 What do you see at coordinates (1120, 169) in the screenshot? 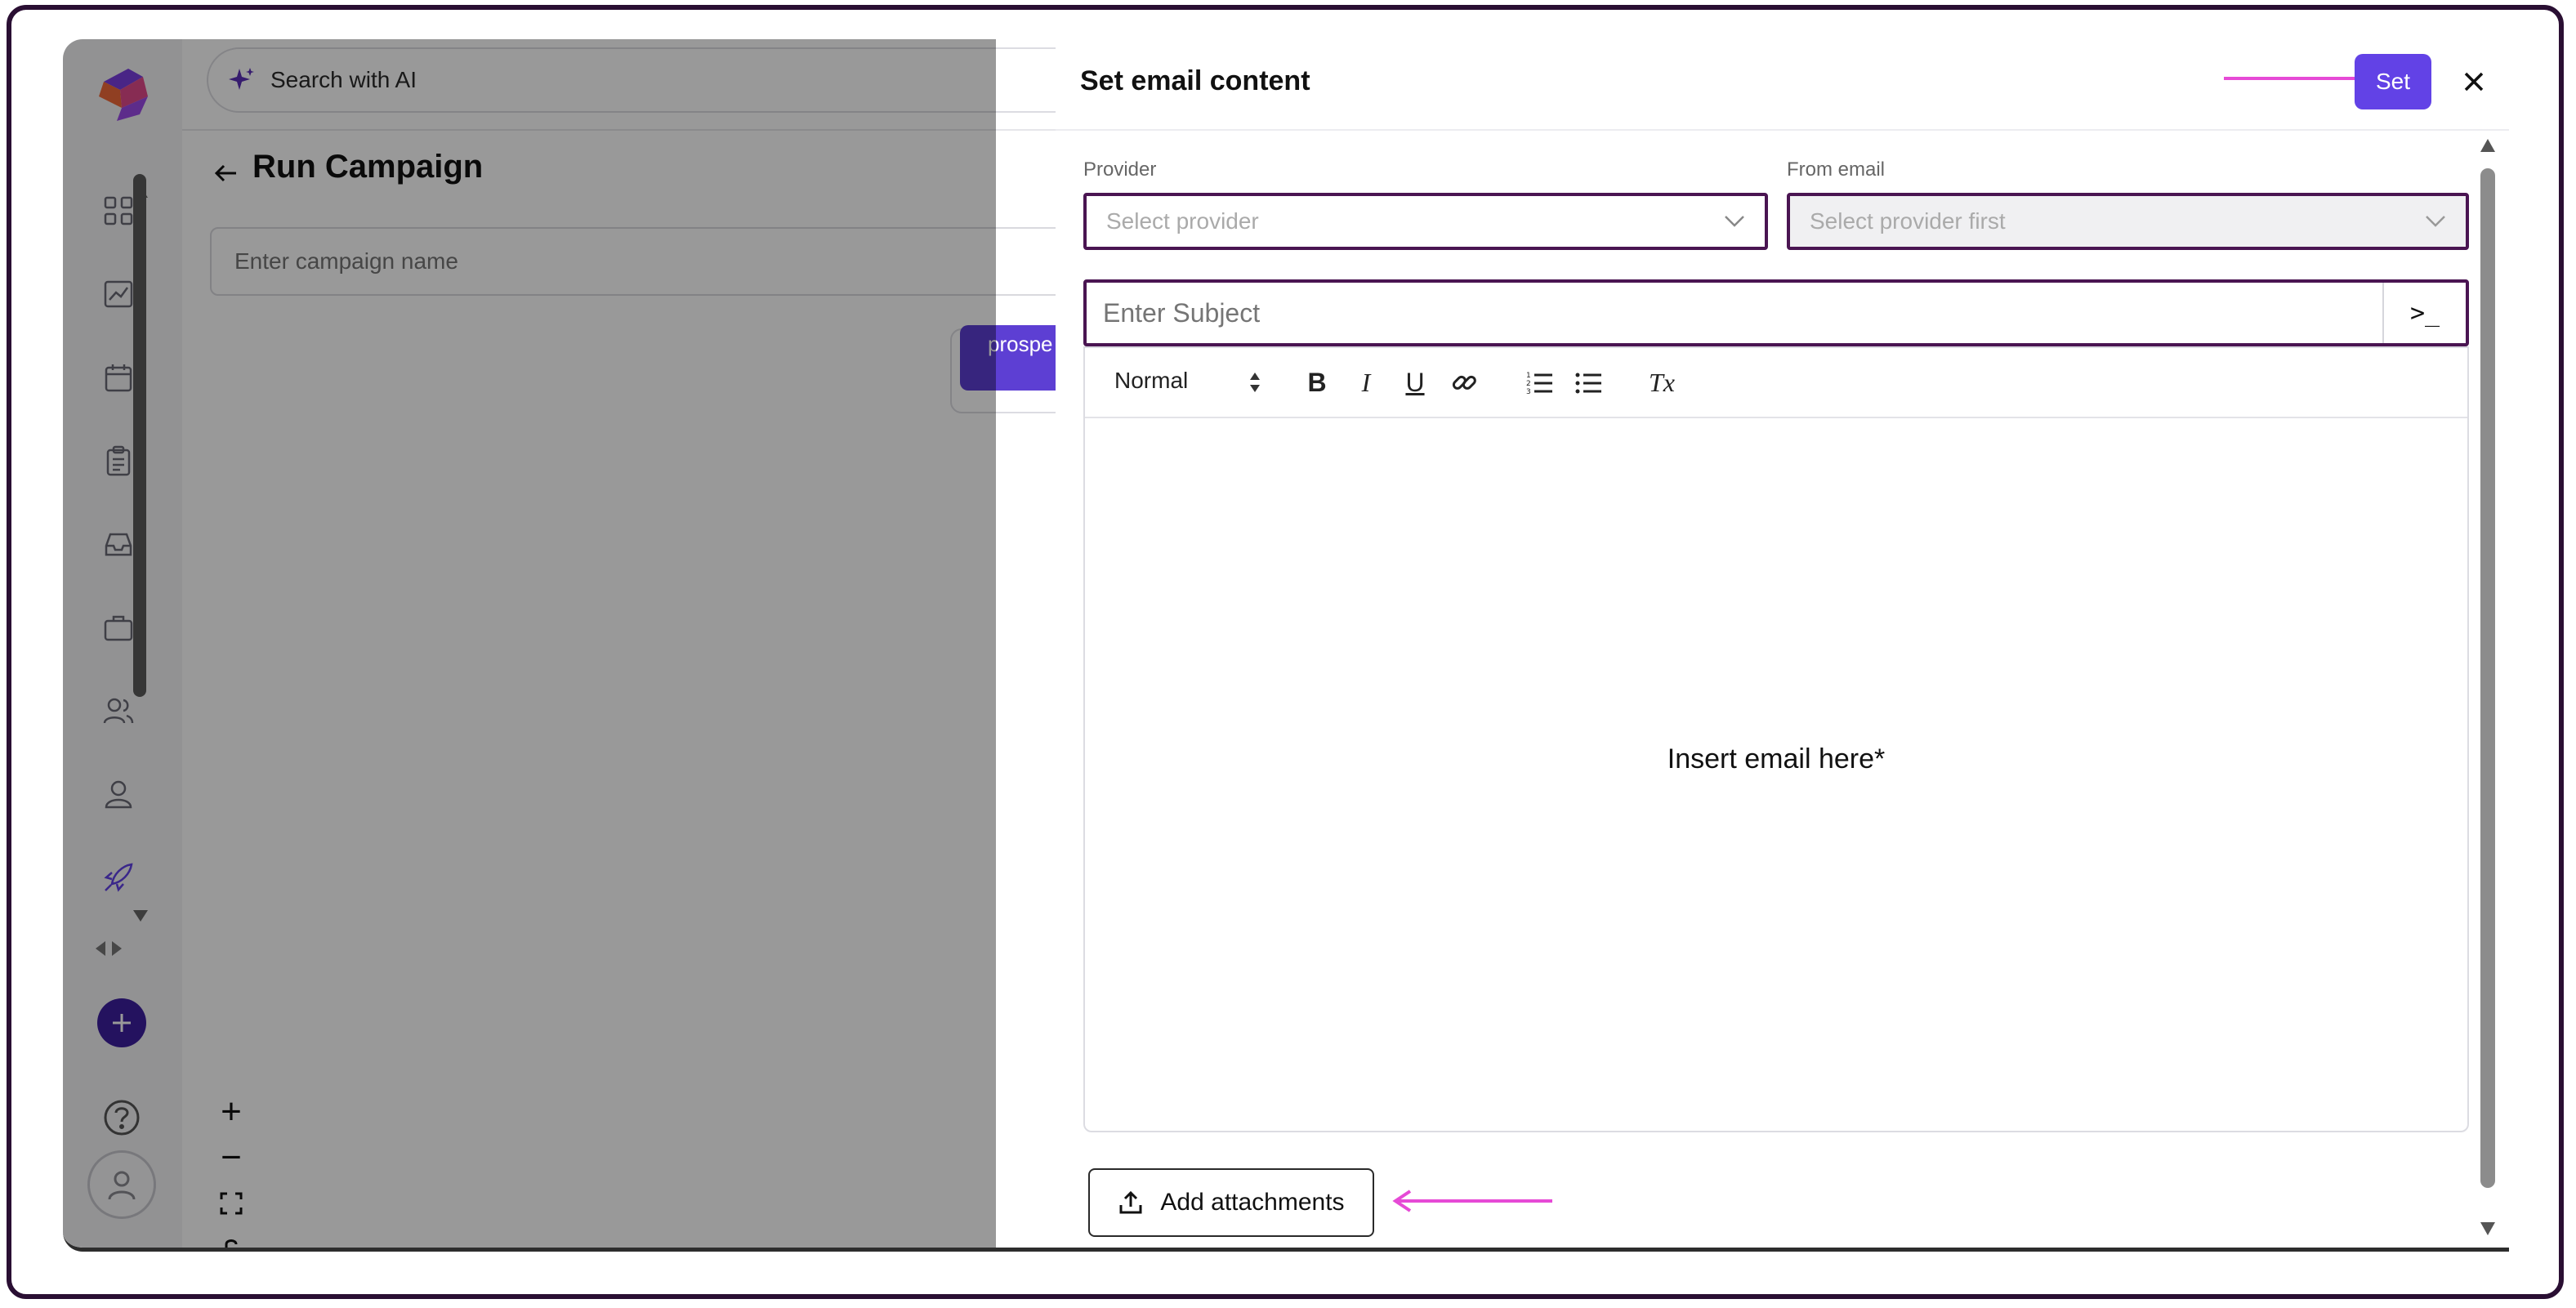
I see `provider-label: Provider` at bounding box center [1120, 169].